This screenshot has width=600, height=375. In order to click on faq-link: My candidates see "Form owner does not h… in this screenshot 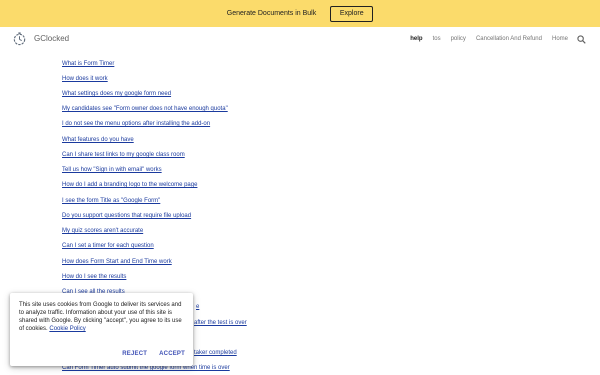, I will do `click(145, 109)`.